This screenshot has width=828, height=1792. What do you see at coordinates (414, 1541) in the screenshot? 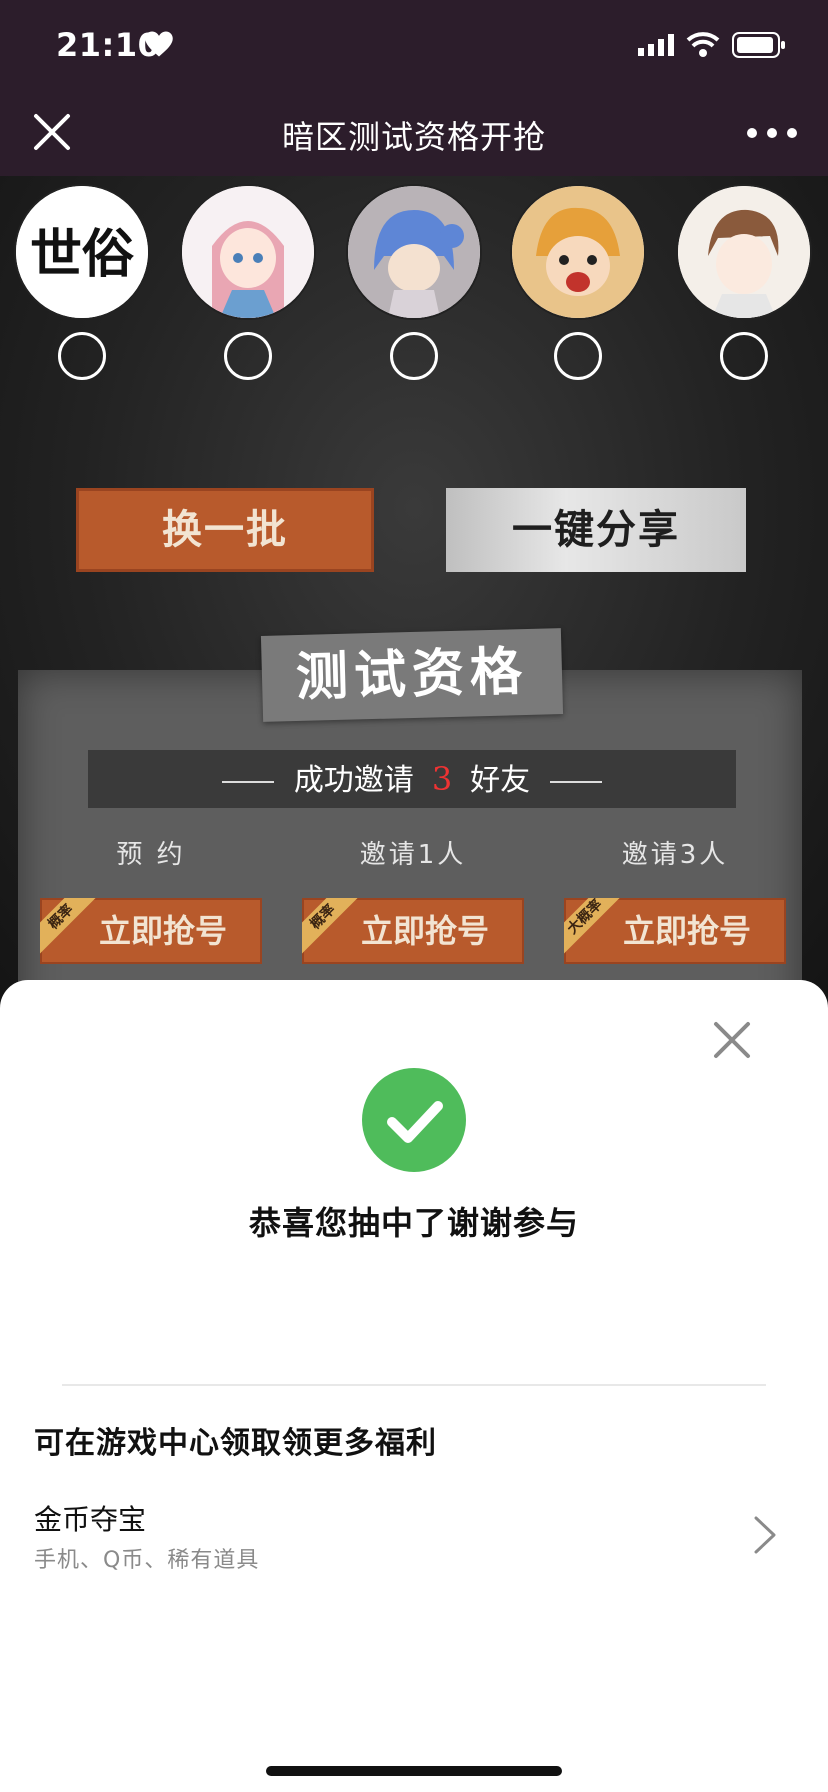
I see `coin-treasure-row: 金币夺宝 手机、Q币、稀有道具` at bounding box center [414, 1541].